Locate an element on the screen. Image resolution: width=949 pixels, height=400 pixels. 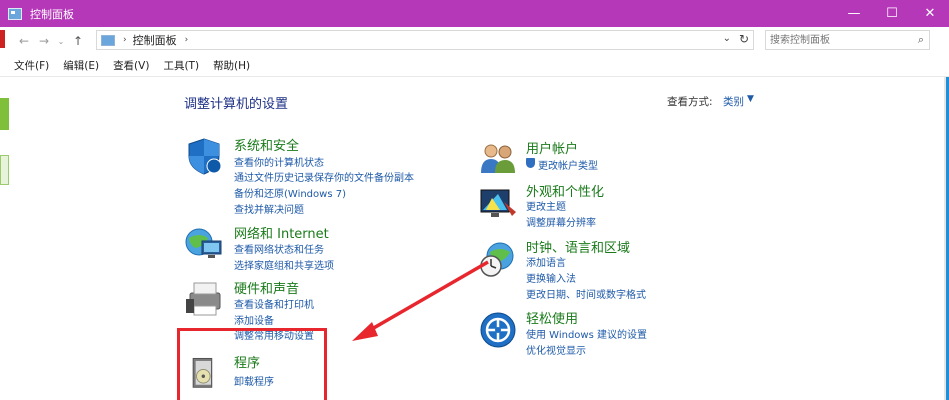
category-title: 硬件和声音 is located at coordinates (266, 287).